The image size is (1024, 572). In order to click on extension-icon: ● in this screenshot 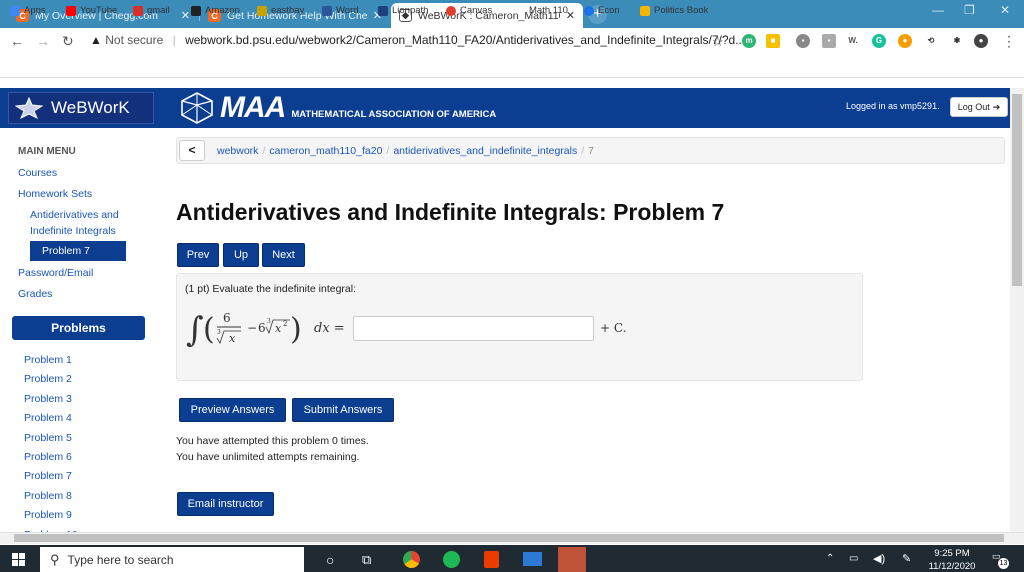, I will do `click(905, 41)`.